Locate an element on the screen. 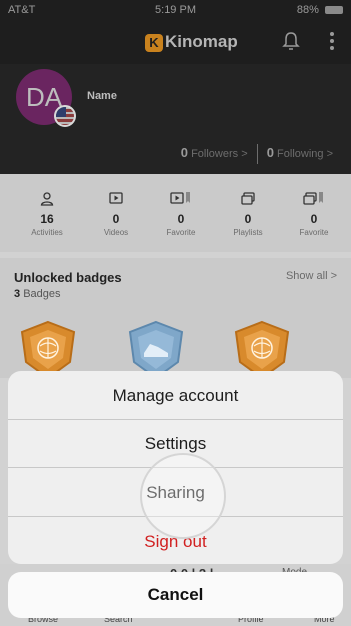 This screenshot has width=351, height=626. touch-ripple is located at coordinates (183, 496).